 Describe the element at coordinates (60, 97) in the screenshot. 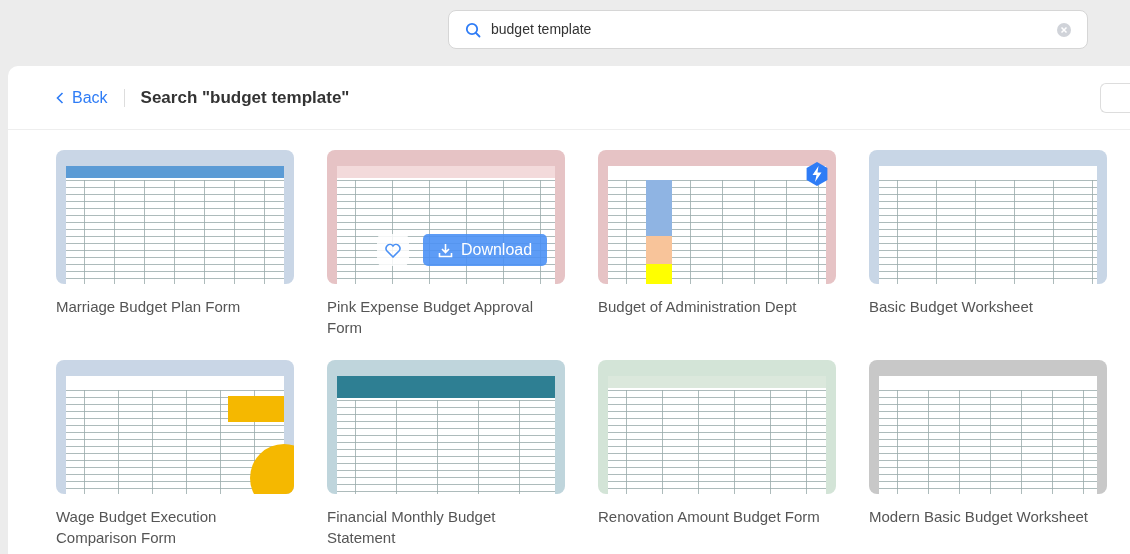

I see `chevron-left-icon` at that location.